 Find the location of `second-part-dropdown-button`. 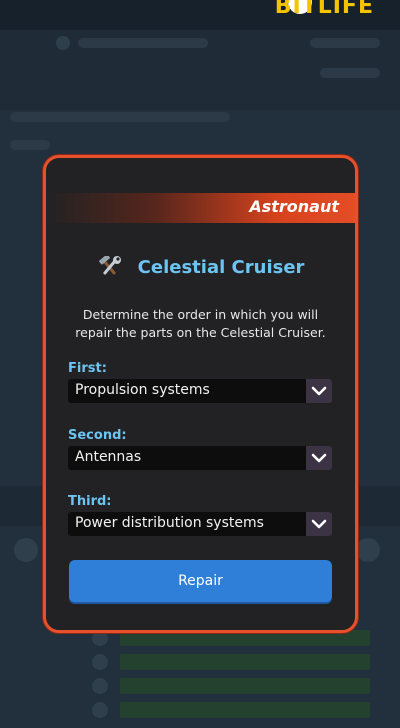

second-part-dropdown-button is located at coordinates (319, 458).